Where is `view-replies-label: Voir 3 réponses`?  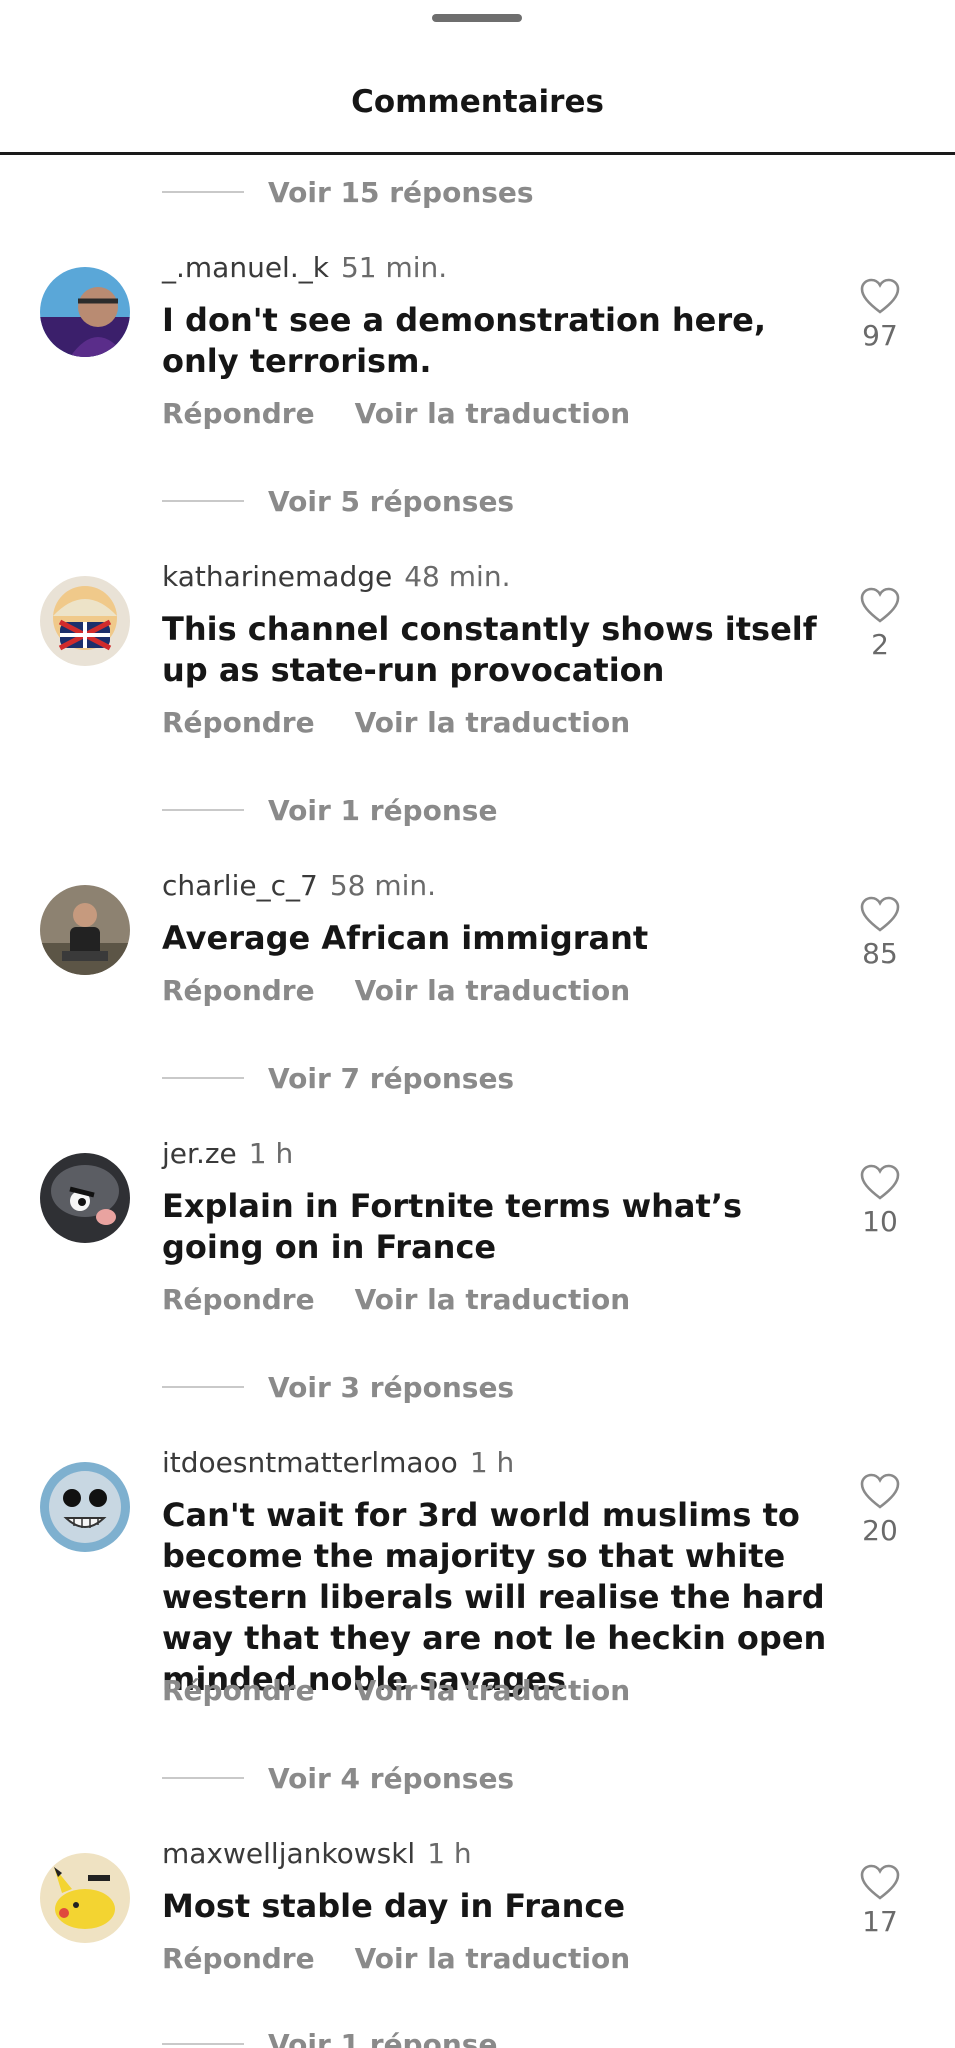
view-replies-label: Voir 3 réponses is located at coordinates (391, 1387).